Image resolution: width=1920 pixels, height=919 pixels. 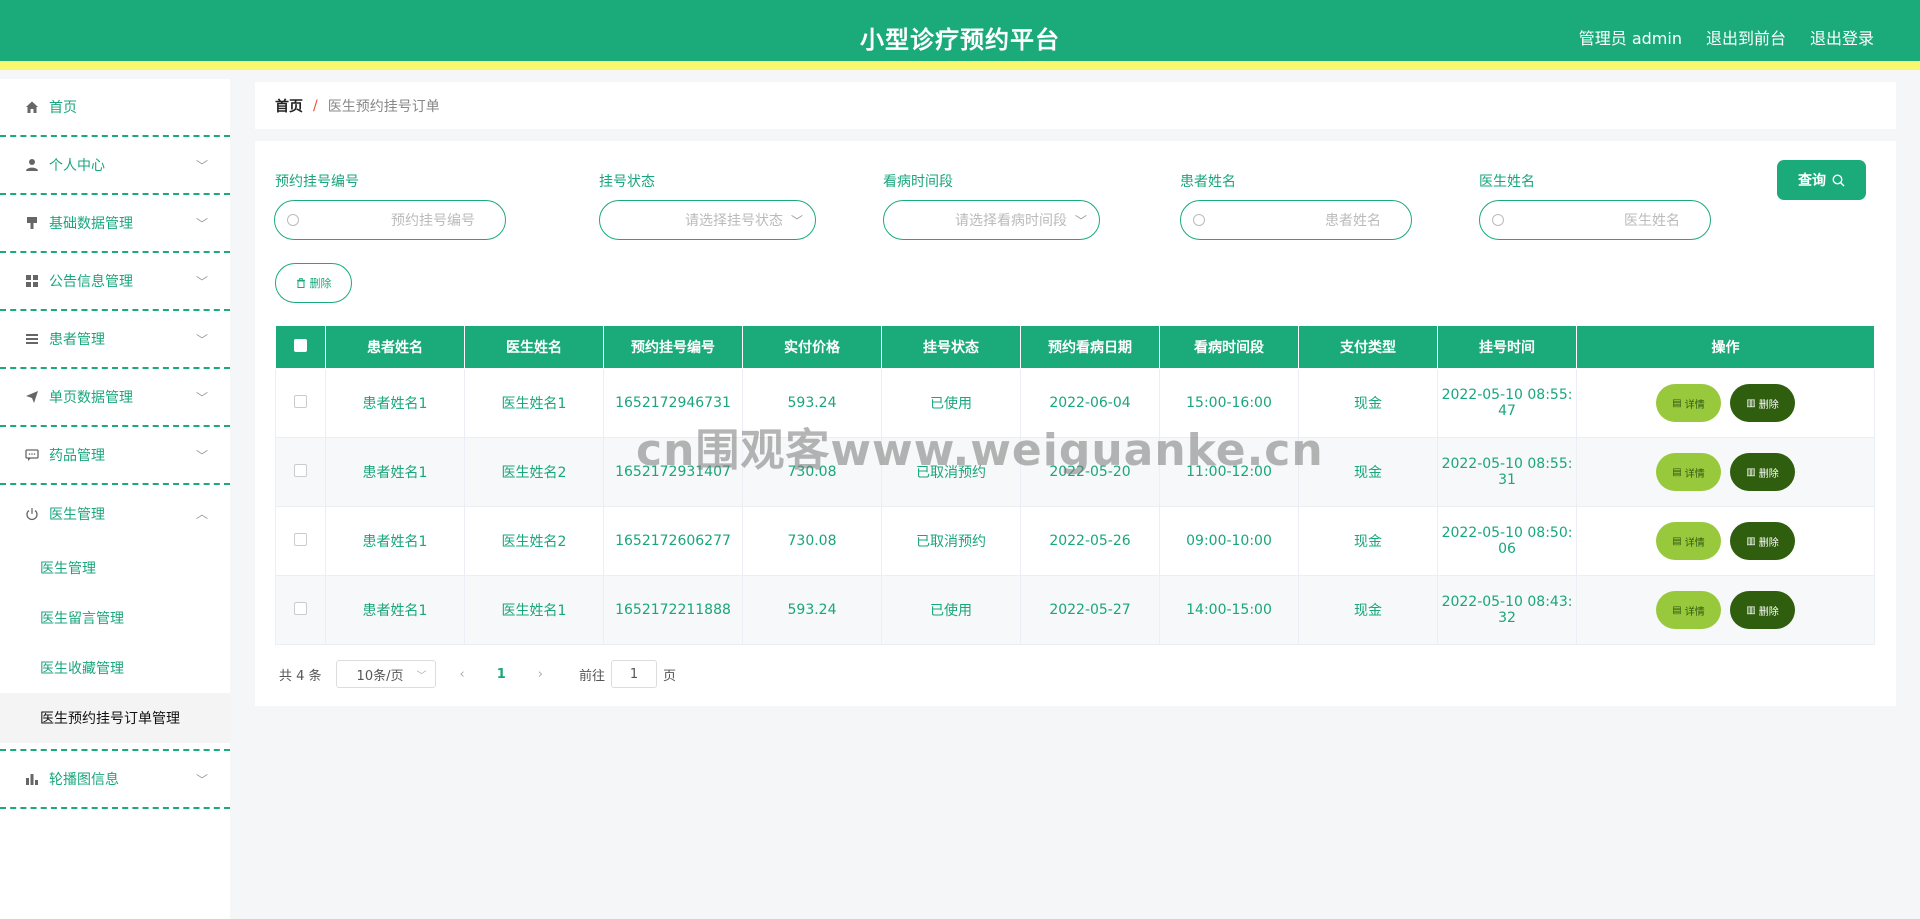 I want to click on admin-label: 管理员 admin, so click(x=1630, y=37).